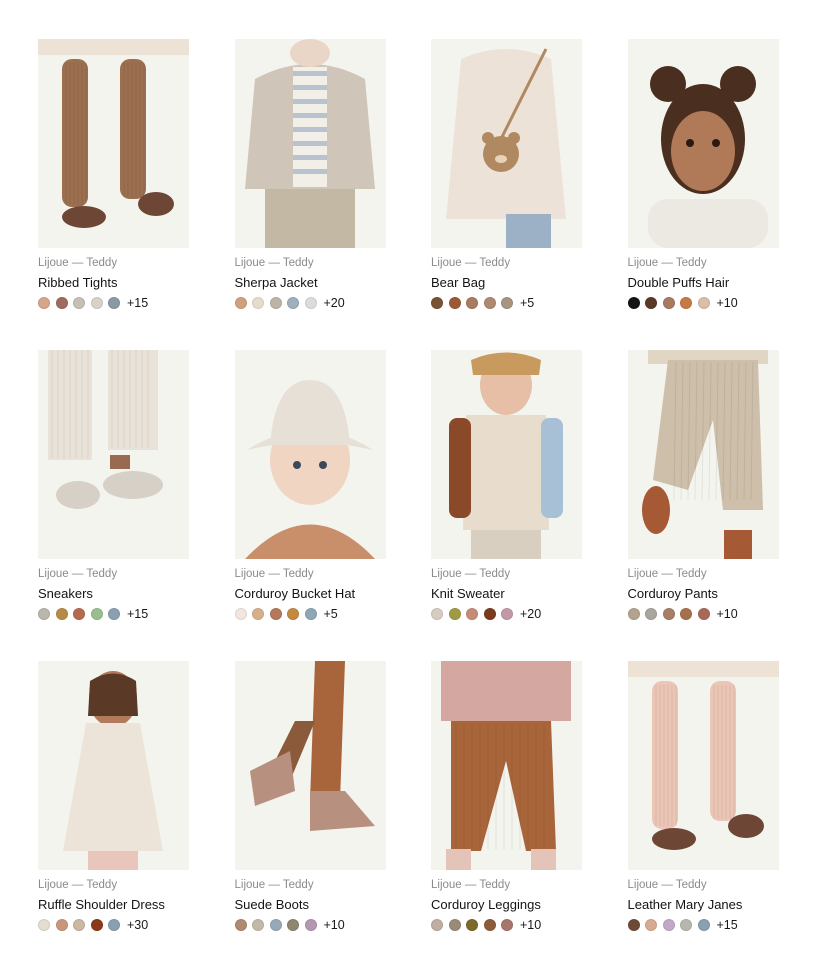 This screenshot has width=820, height=966. I want to click on product-card: Lijoue — Teddy Ruffle Shoulder Dress +30, so click(113, 806).